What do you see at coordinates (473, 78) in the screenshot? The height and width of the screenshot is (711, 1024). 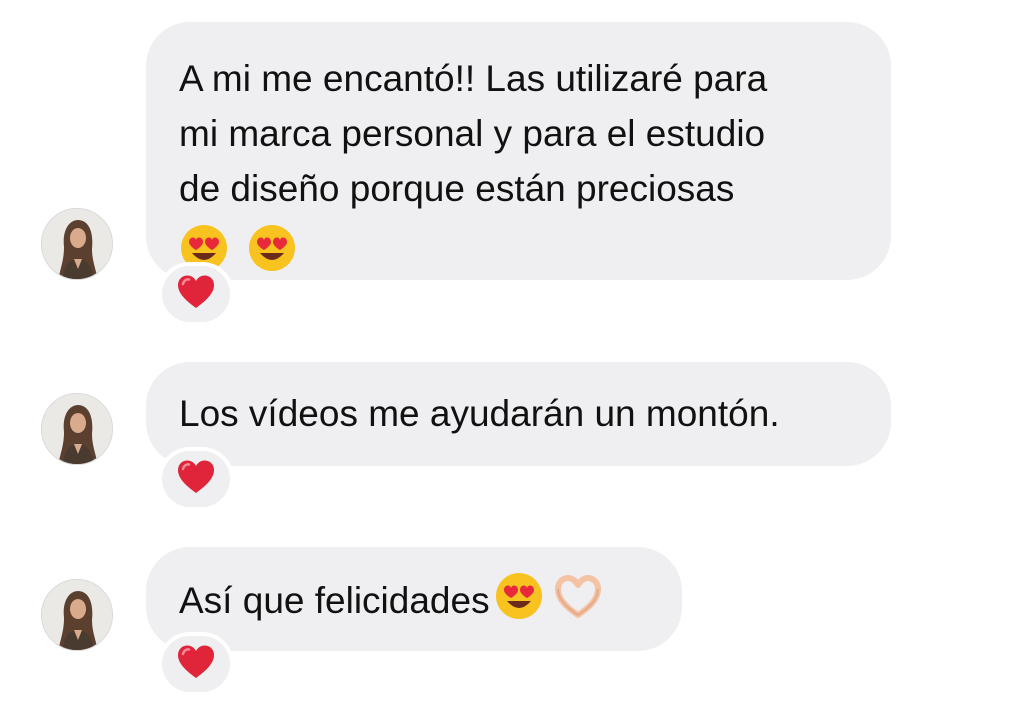 I see `message-text-line: A mi me encantó!! Las utilizaré para` at bounding box center [473, 78].